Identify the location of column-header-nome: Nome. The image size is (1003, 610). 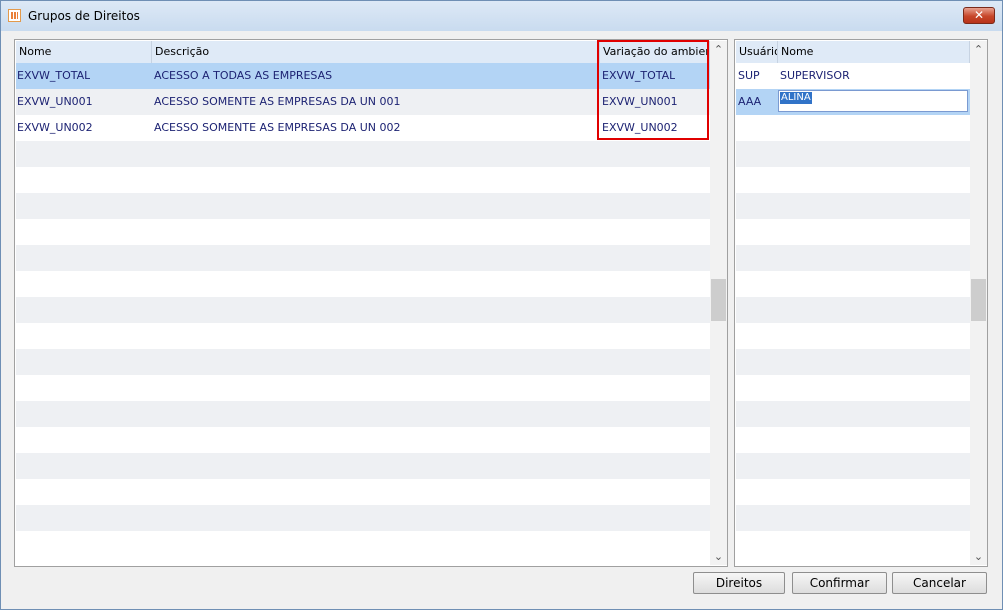
(84, 52).